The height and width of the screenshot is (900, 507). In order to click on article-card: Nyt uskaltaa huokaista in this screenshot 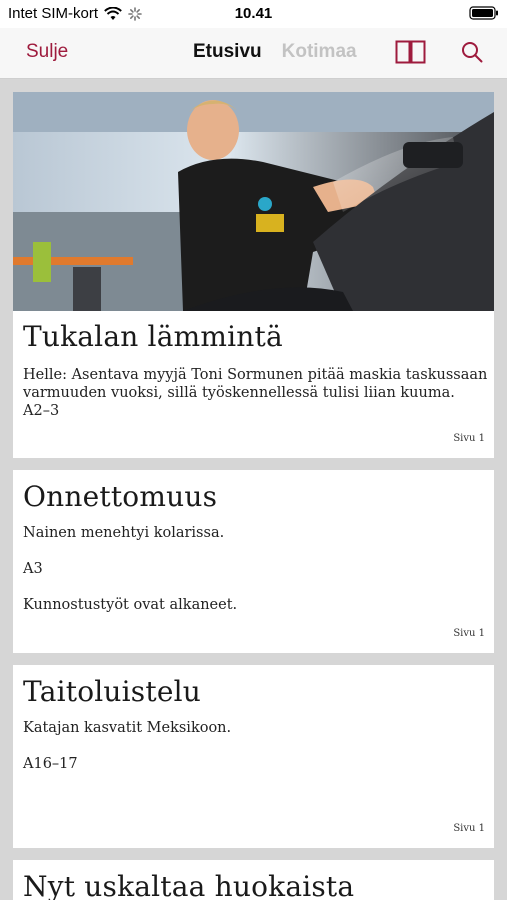, I will do `click(253, 880)`.